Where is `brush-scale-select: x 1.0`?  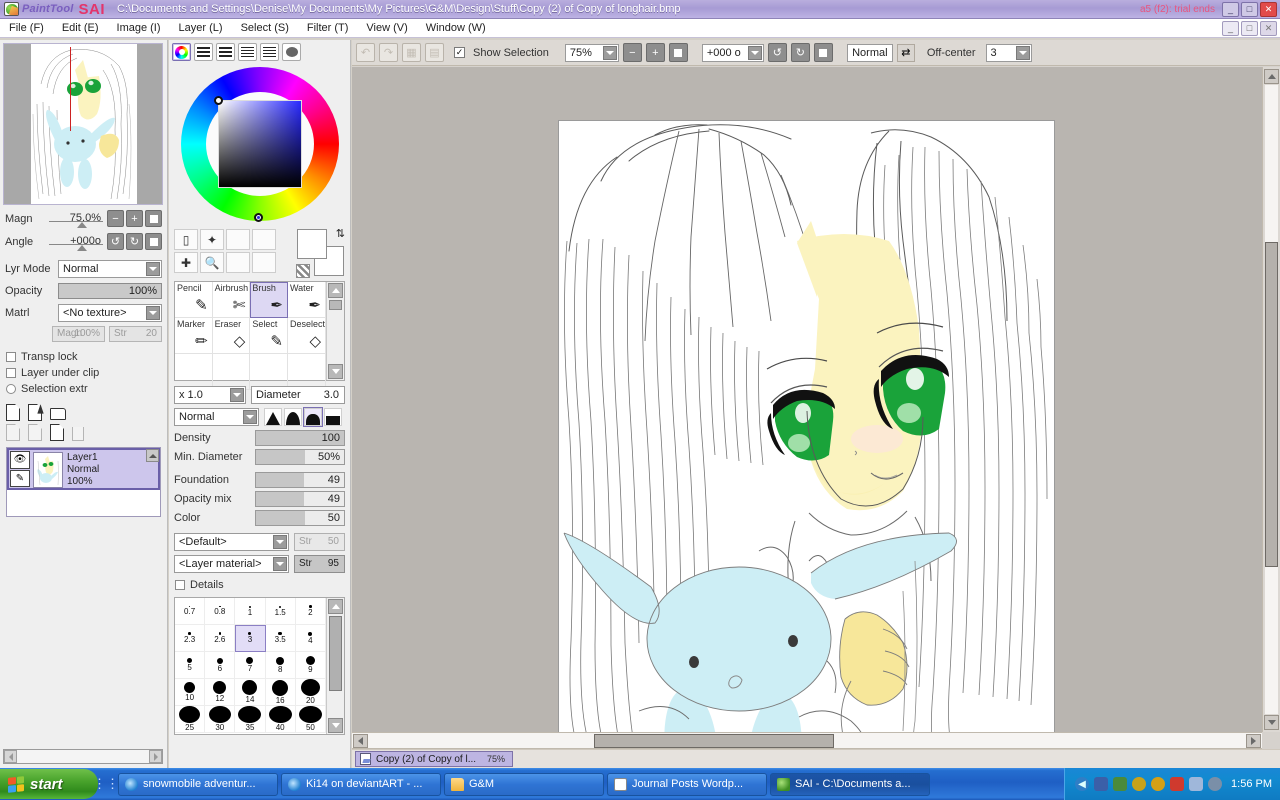 brush-scale-select: x 1.0 is located at coordinates (210, 395).